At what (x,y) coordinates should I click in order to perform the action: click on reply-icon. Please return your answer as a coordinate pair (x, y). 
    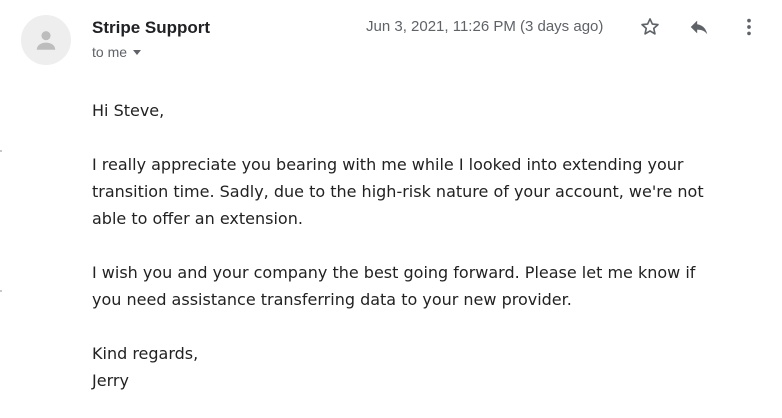
    Looking at the image, I should click on (699, 27).